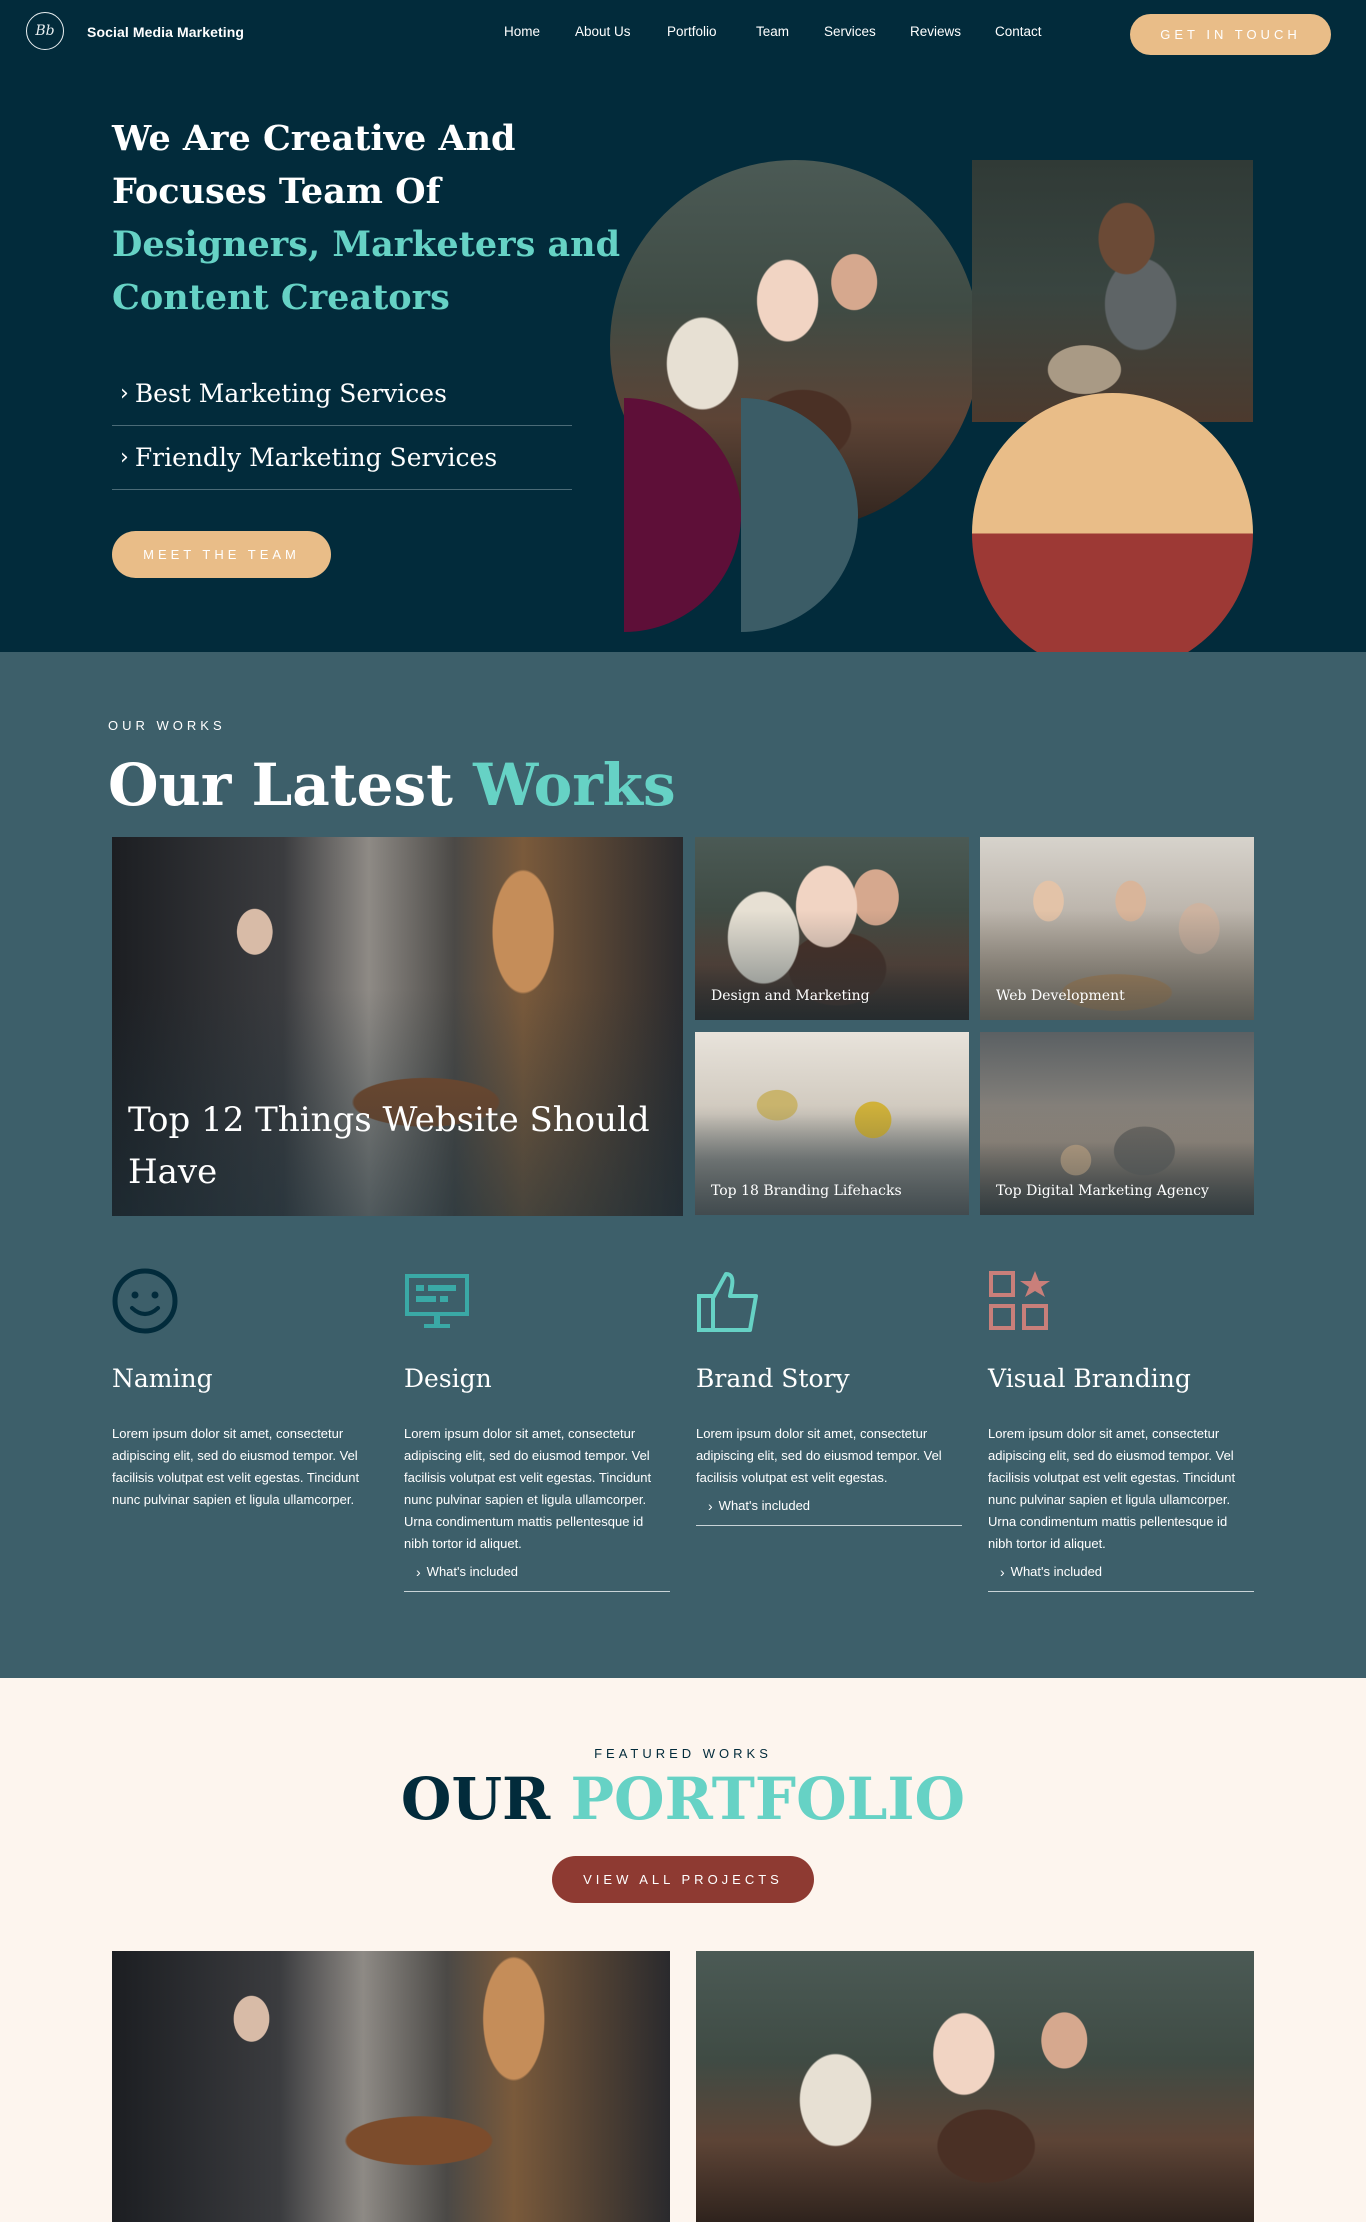 Image resolution: width=1366 pixels, height=2222 pixels. I want to click on nav-link-services: Services, so click(850, 31).